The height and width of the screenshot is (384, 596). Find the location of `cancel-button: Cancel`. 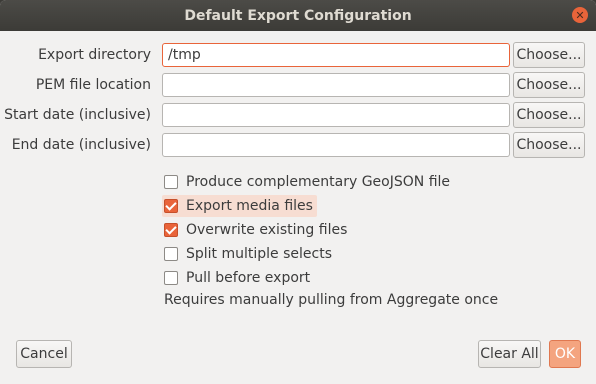

cancel-button: Cancel is located at coordinates (44, 354).